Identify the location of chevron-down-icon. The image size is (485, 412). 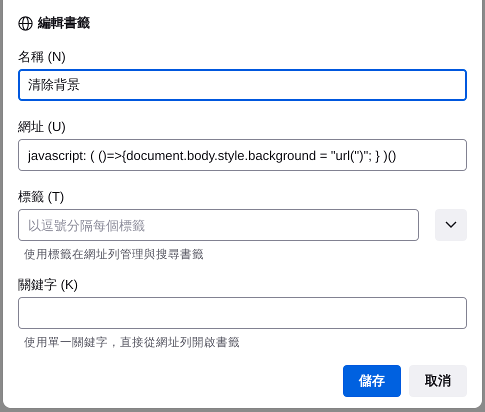
(451, 225).